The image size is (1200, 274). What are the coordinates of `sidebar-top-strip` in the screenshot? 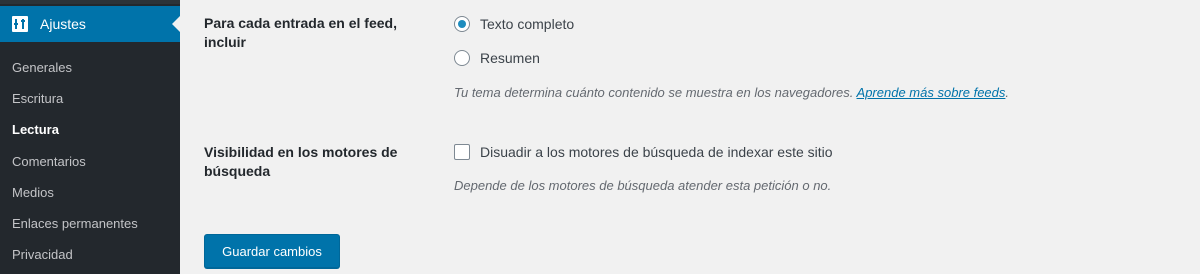 It's located at (90, 2).